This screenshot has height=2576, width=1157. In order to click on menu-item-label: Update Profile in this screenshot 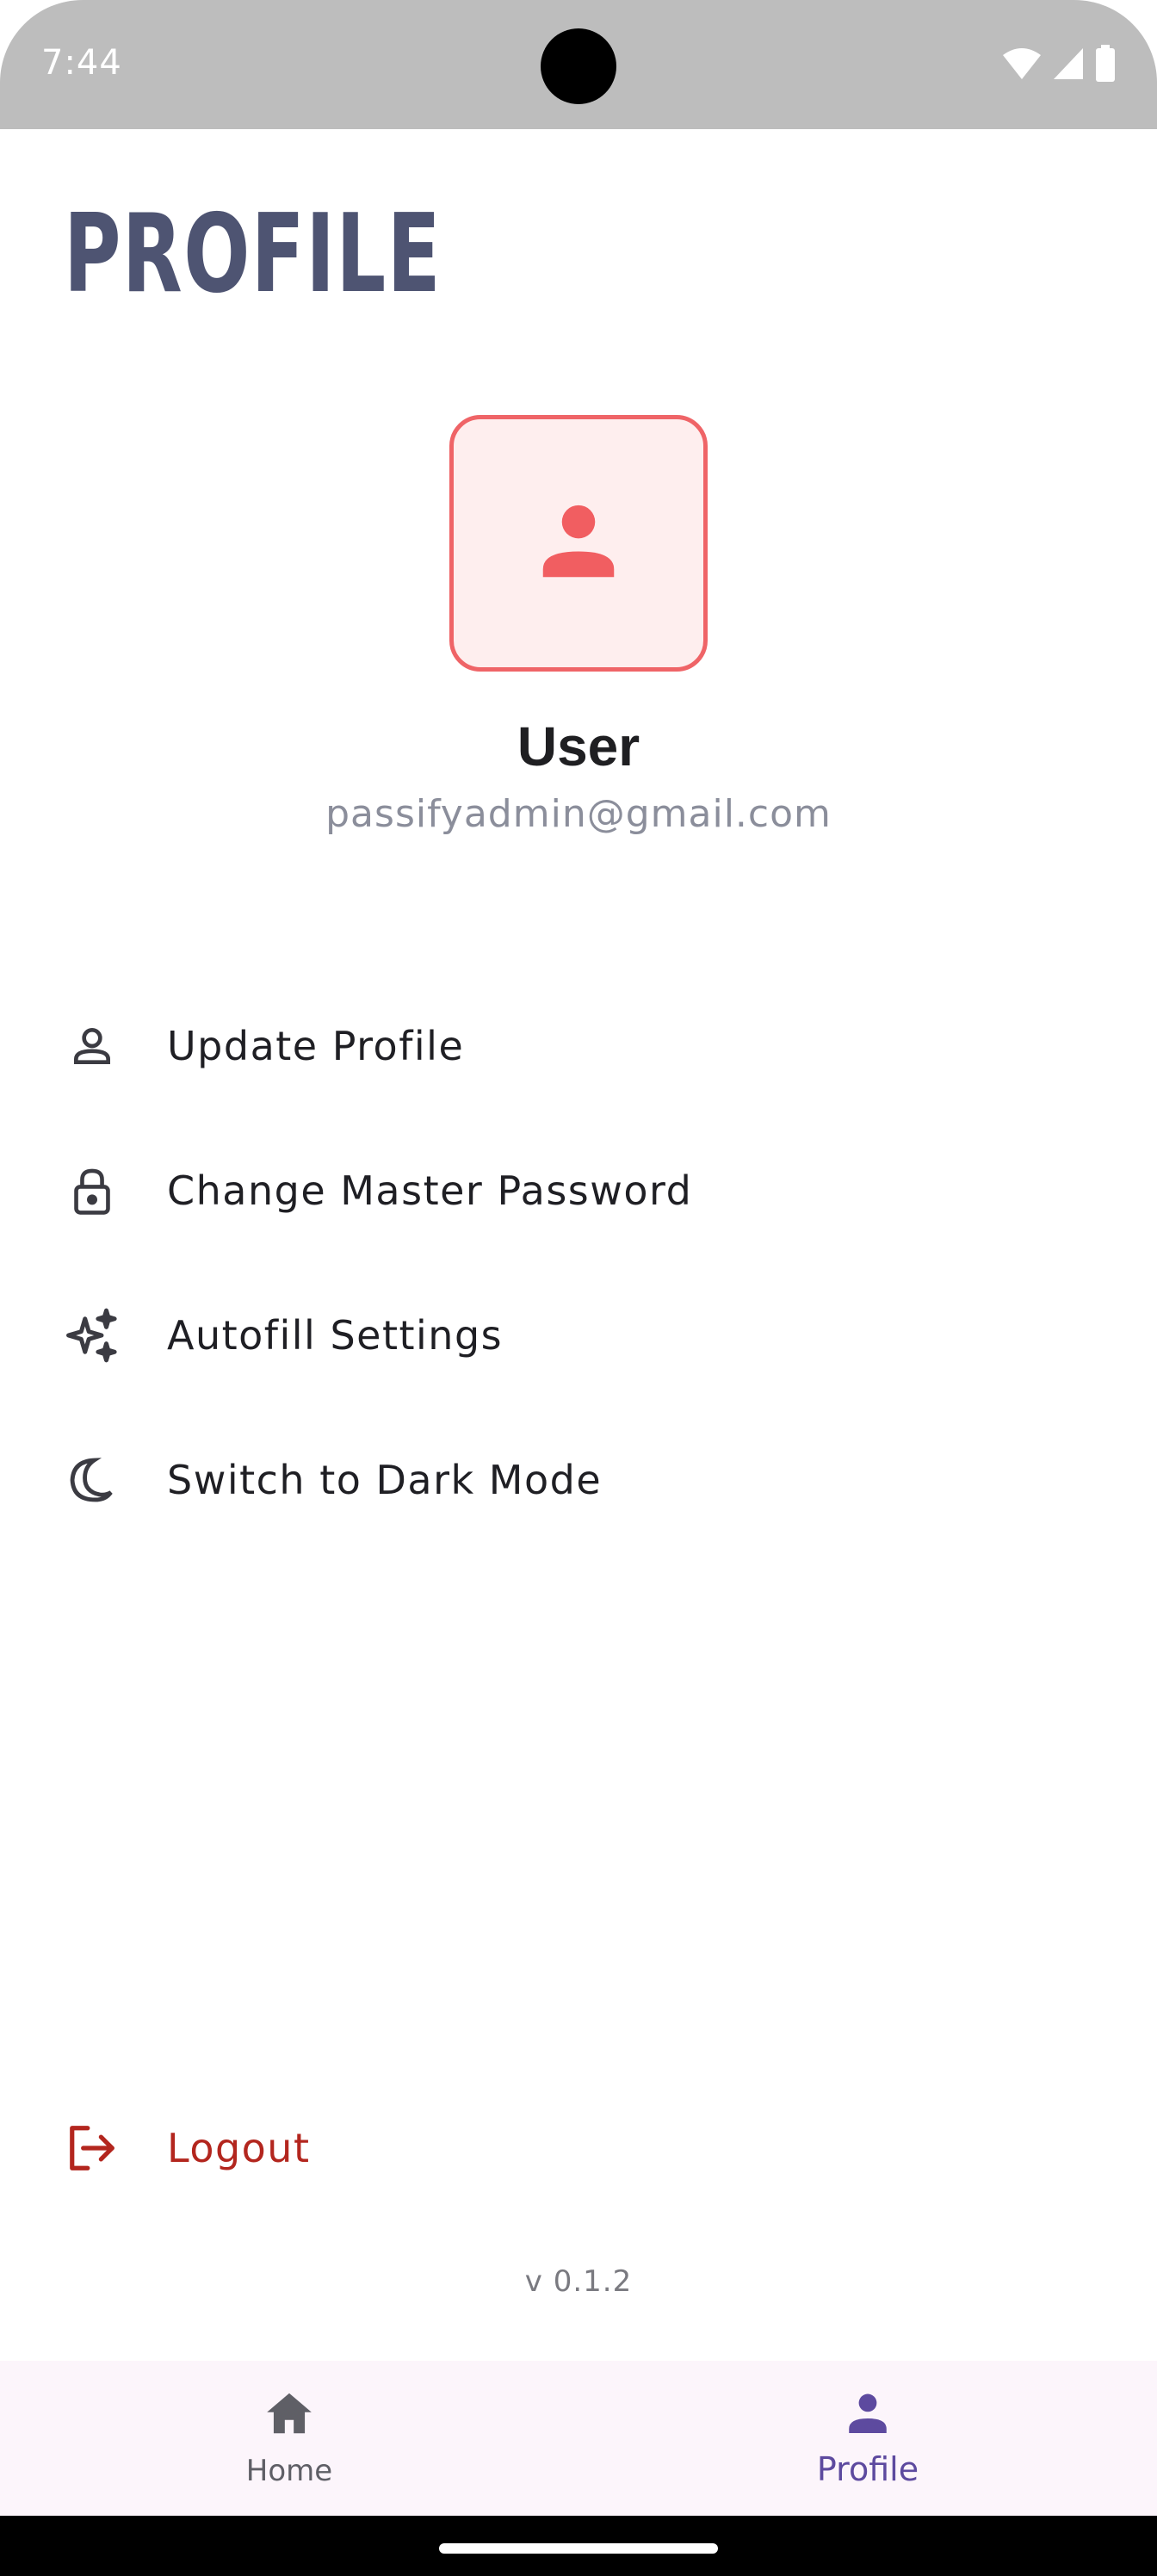, I will do `click(316, 1046)`.